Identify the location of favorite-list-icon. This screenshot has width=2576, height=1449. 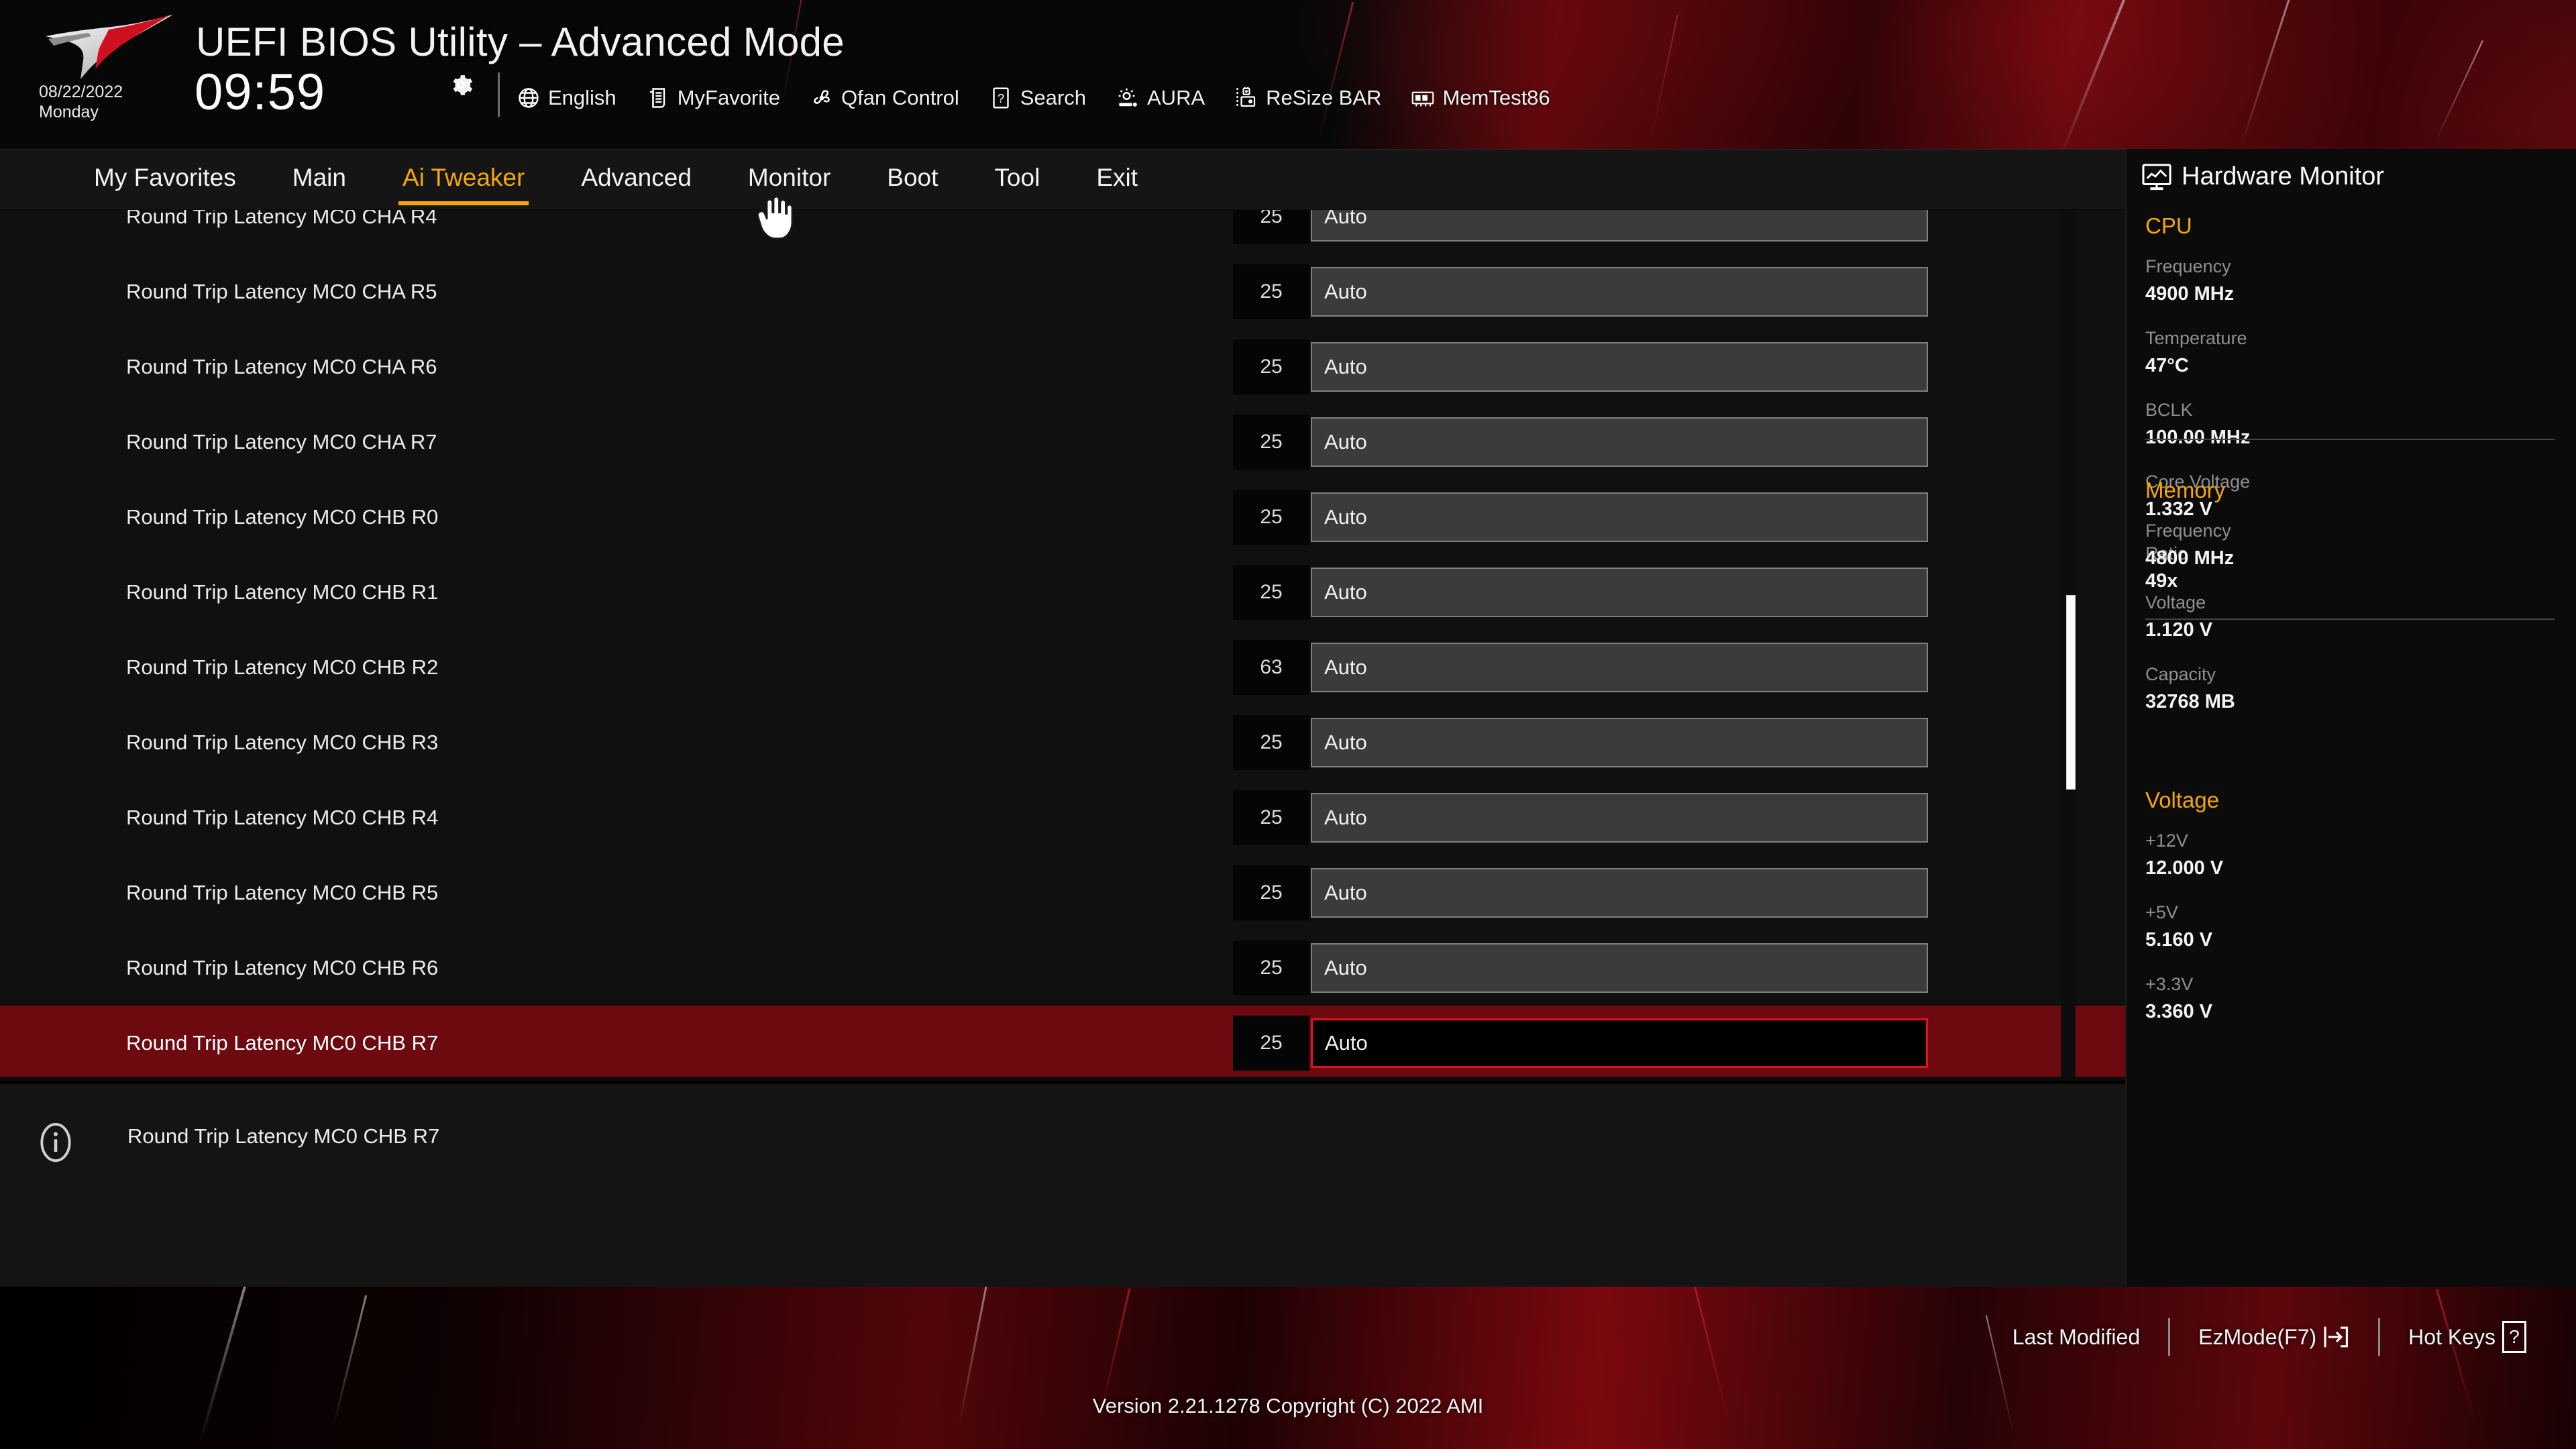
(657, 98).